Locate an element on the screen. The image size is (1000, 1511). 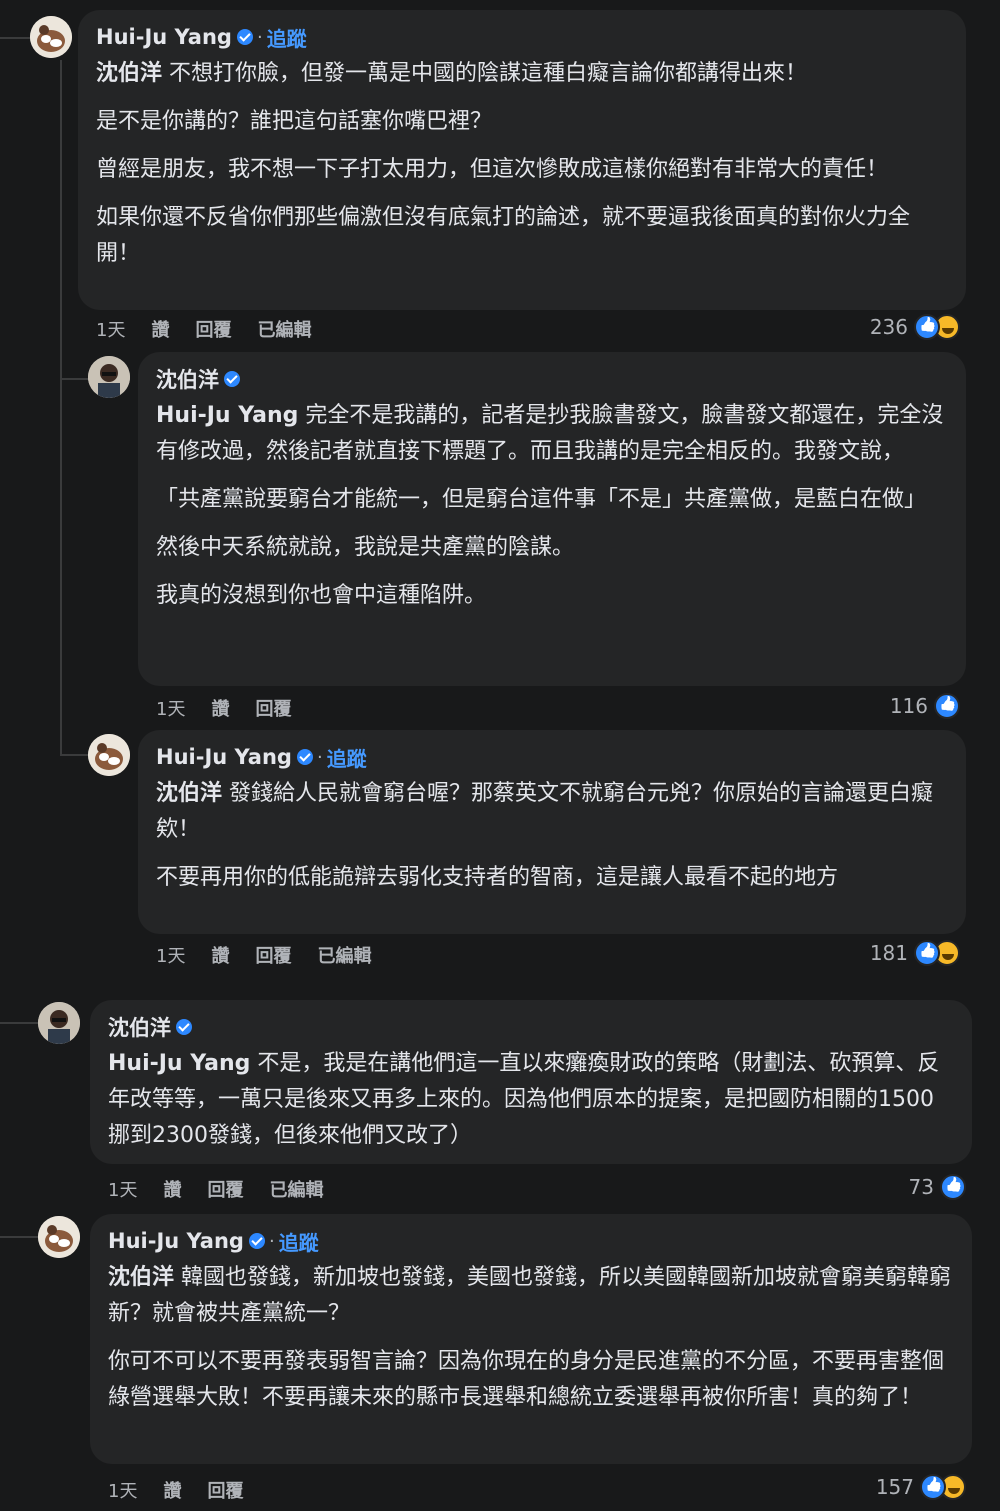
comment-paragraph: 我真的沒想到你也會中這種陷阱。 is located at coordinates (321, 595).